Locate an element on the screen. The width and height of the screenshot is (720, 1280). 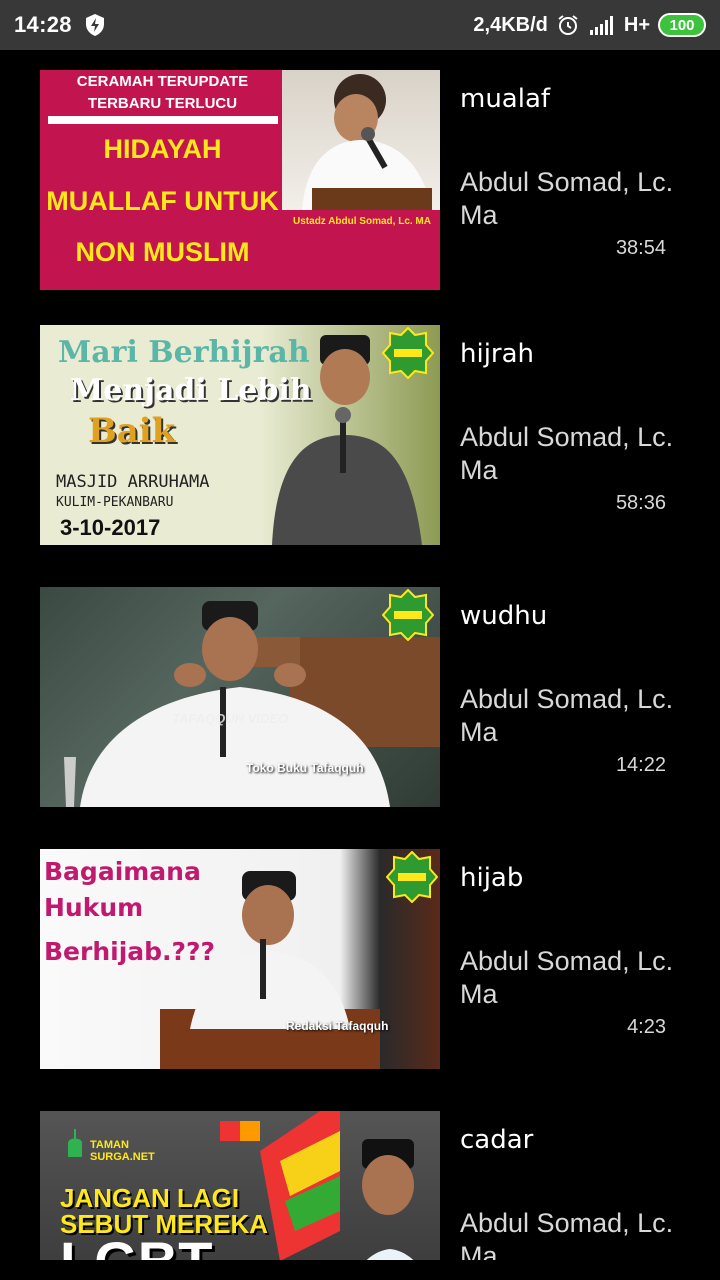
alarm-icon is located at coordinates (568, 25).